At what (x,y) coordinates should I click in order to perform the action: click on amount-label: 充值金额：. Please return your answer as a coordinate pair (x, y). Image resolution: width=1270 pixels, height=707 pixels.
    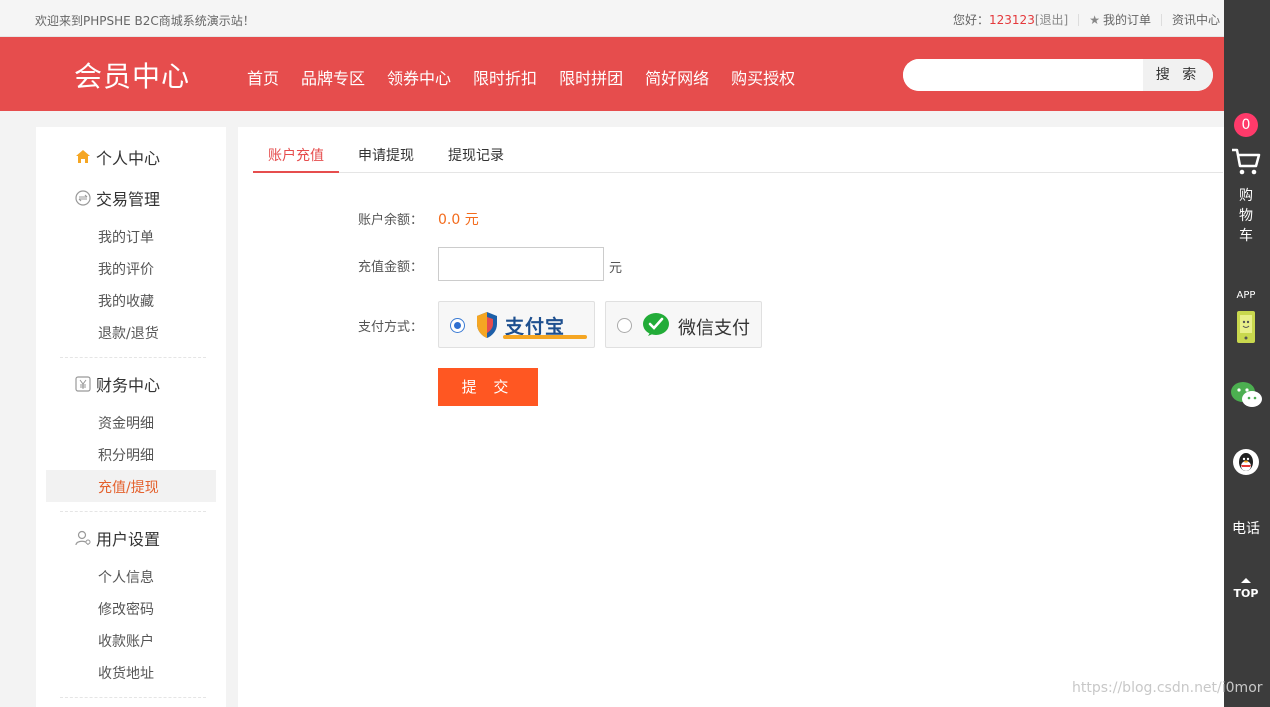
    Looking at the image, I should click on (391, 267).